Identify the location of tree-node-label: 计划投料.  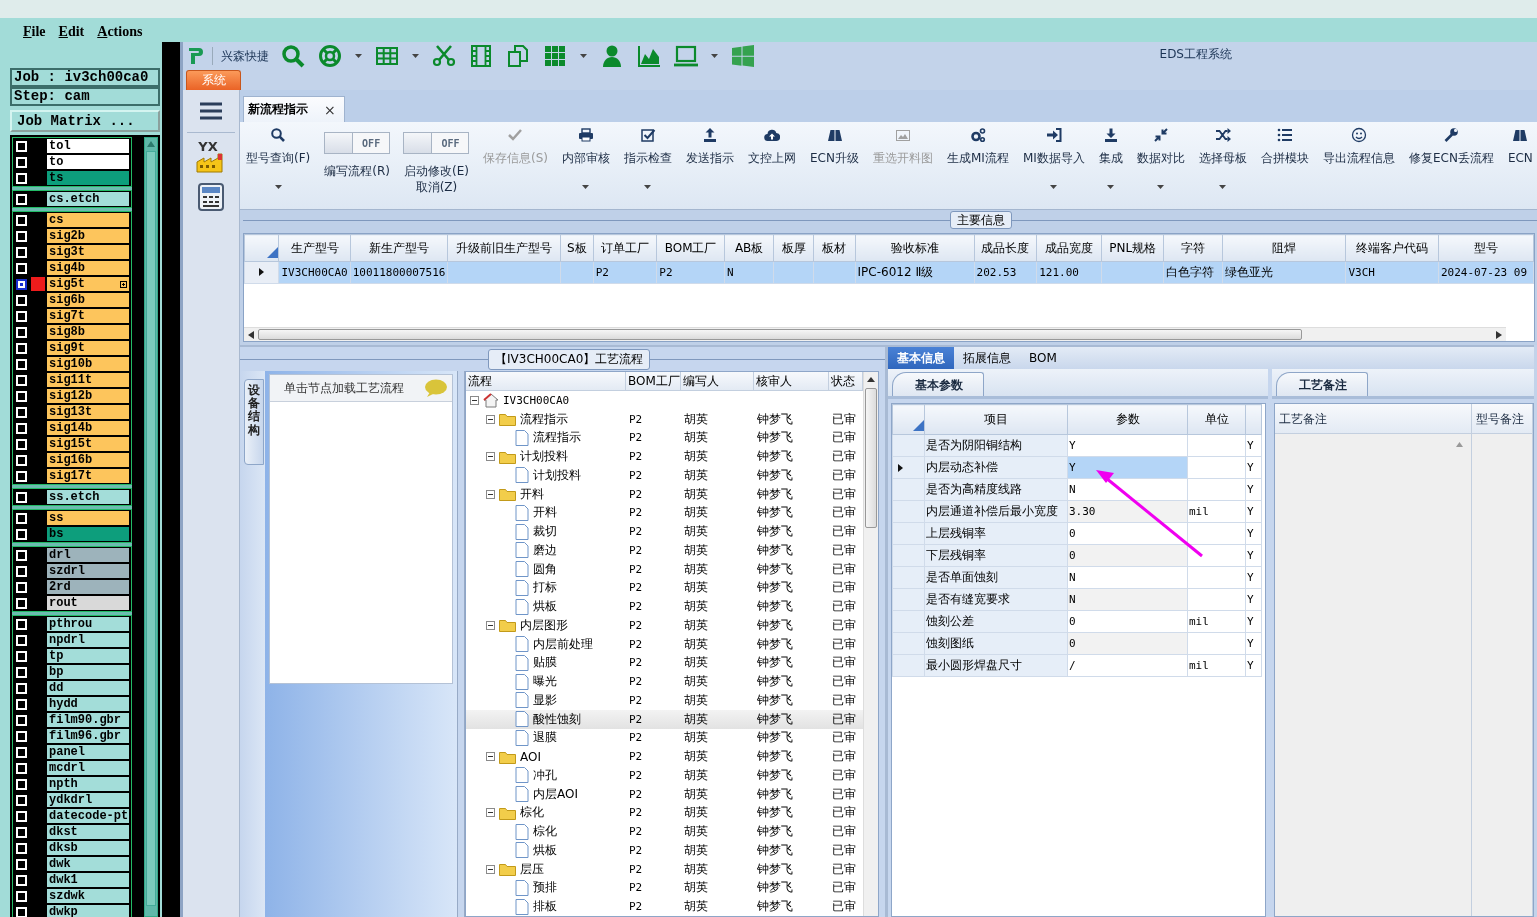
(557, 475).